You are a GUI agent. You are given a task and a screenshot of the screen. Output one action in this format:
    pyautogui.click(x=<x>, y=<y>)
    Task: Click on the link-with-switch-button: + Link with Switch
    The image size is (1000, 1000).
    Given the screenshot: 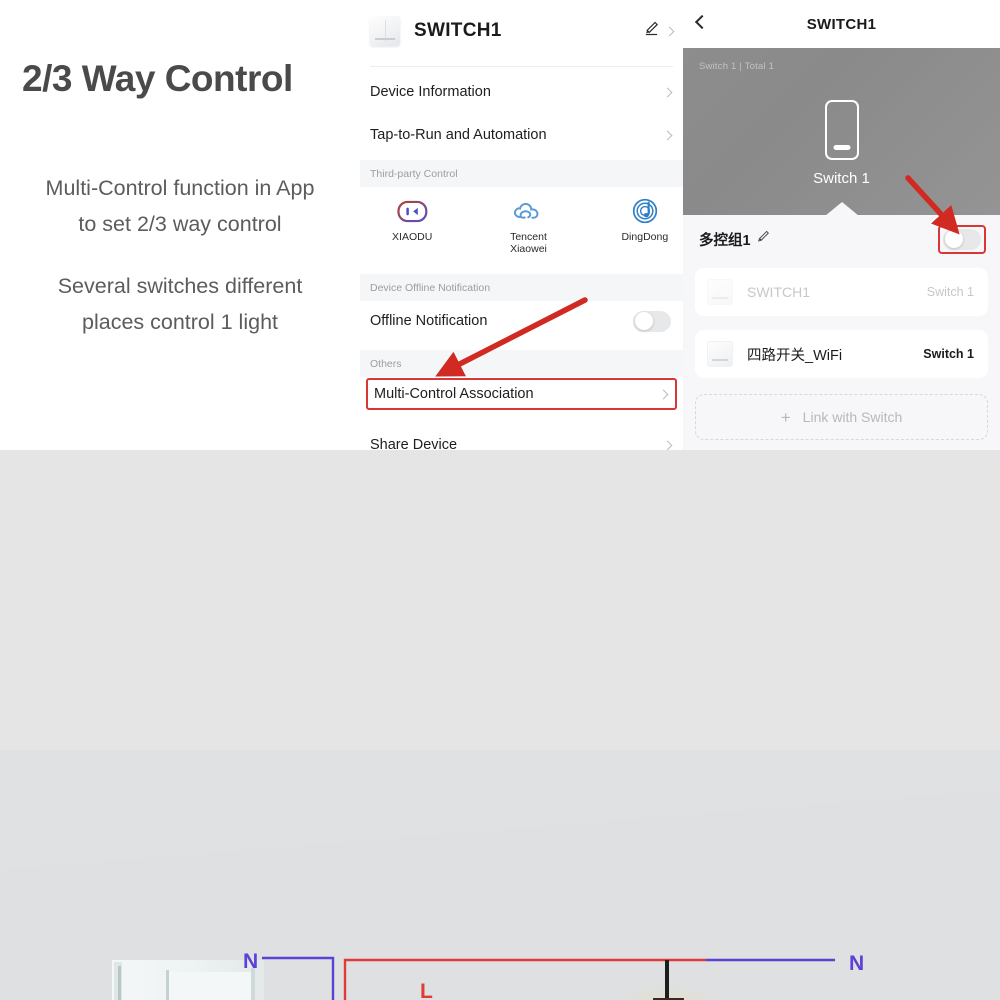 What is the action you would take?
    pyautogui.click(x=841, y=417)
    